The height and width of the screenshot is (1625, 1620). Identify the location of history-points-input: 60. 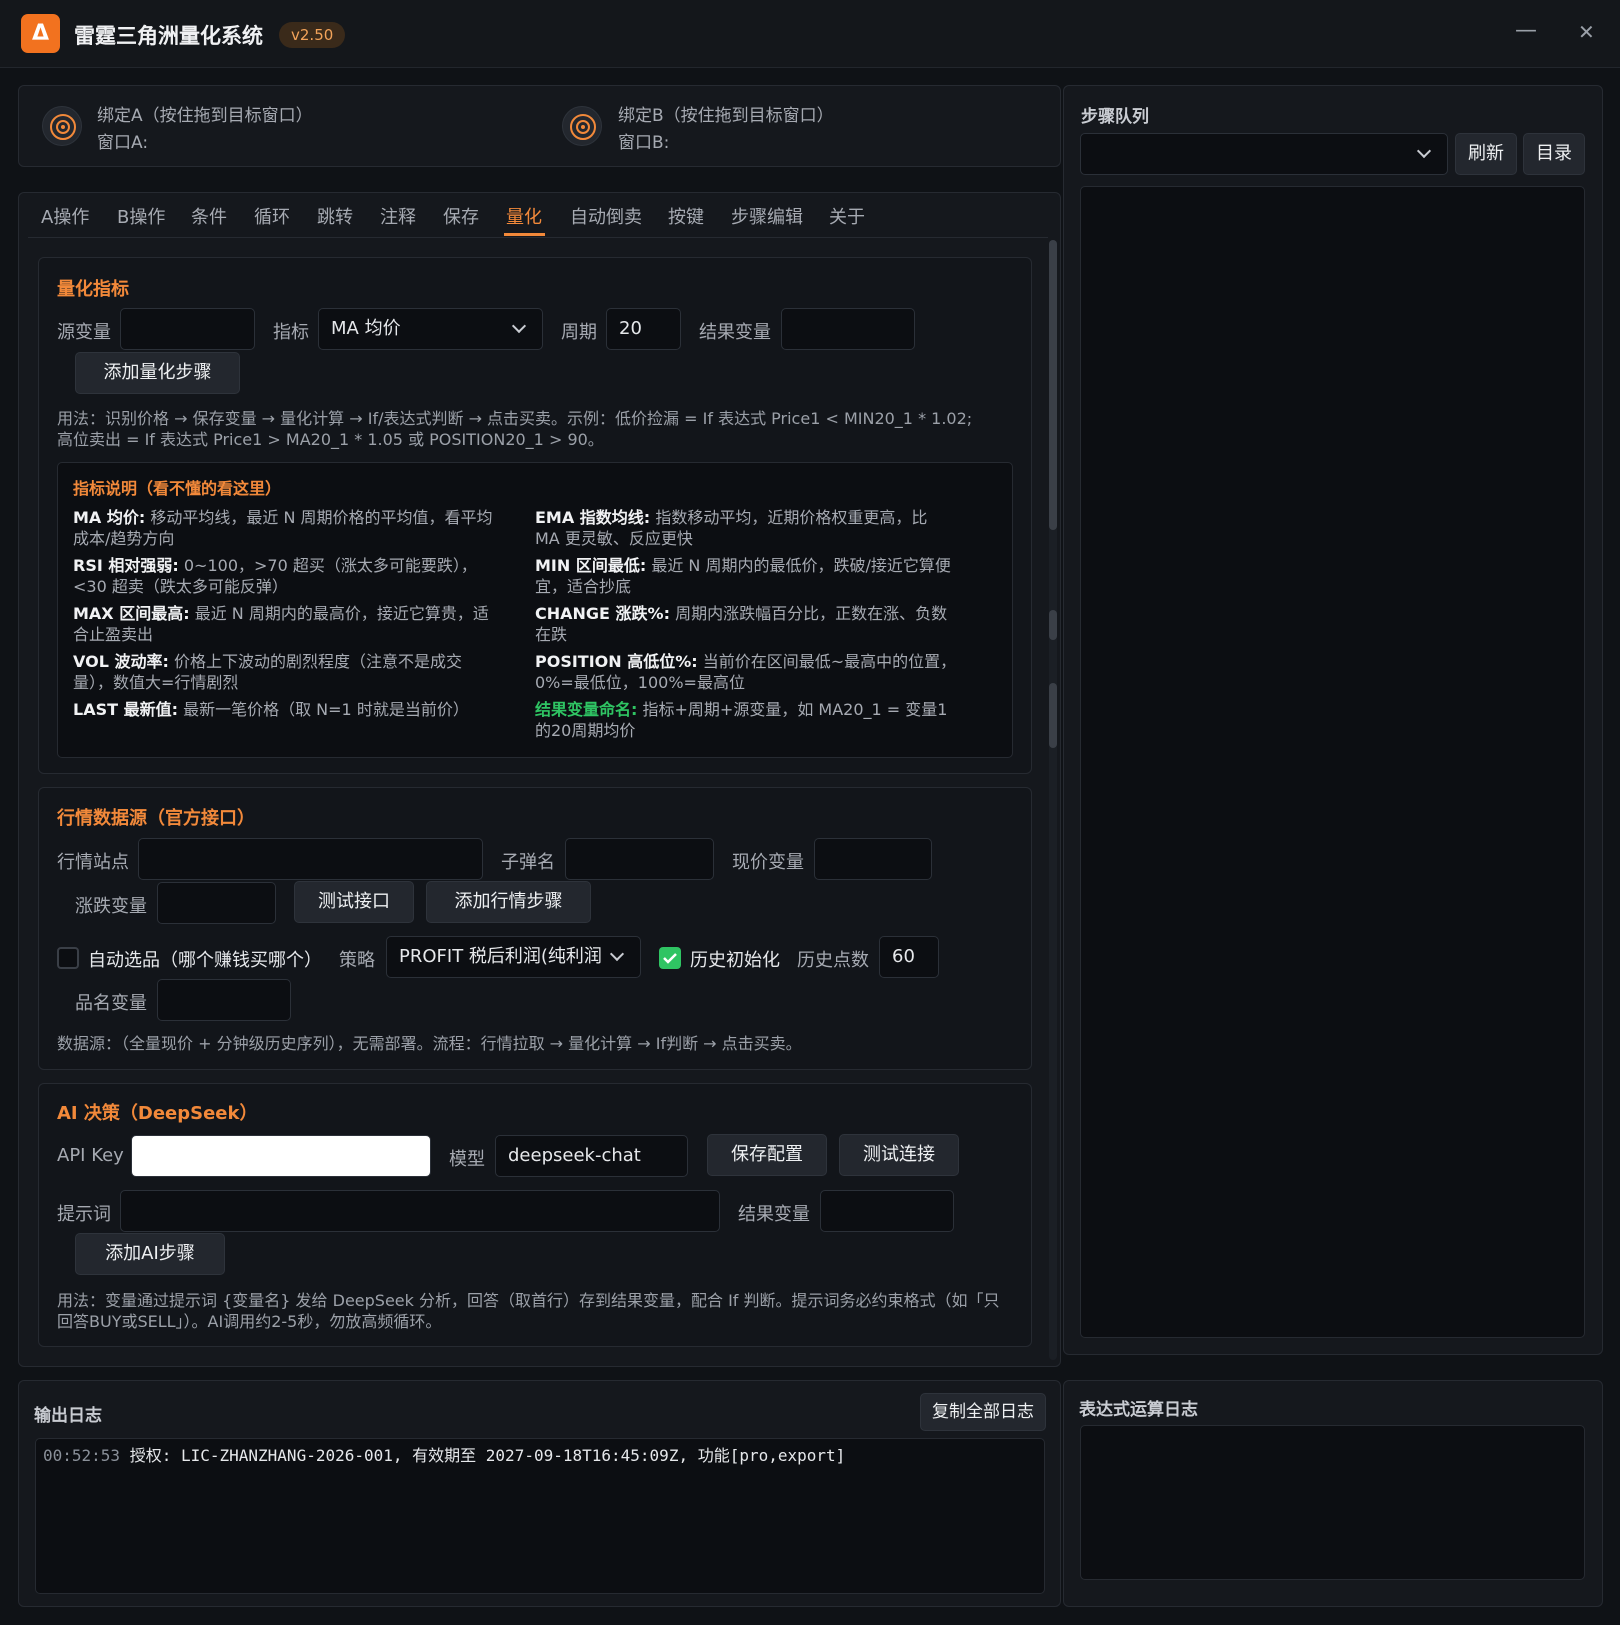
(909, 957).